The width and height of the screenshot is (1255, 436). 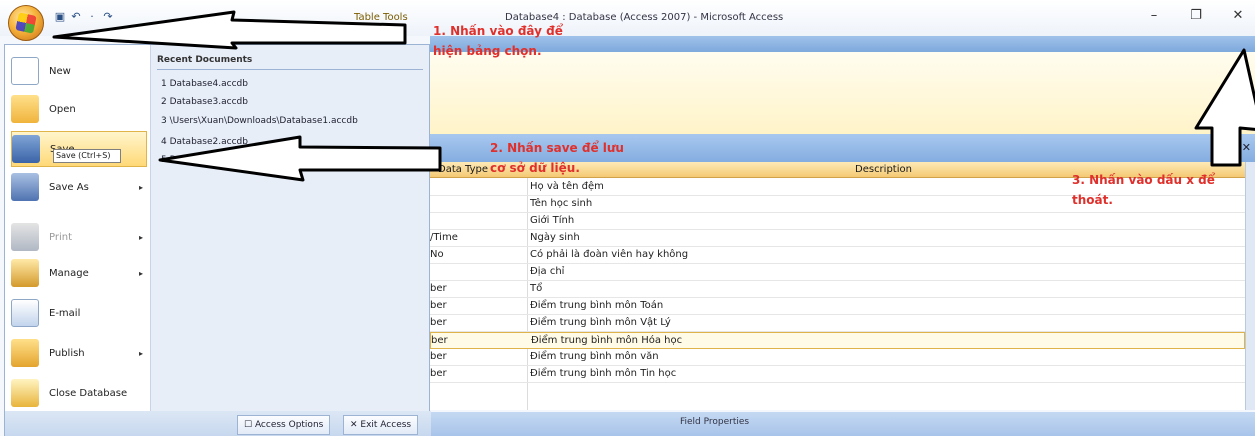 I want to click on annotation-step3-line1: 3. Nhấn vào dấu x để, so click(x=1143, y=180).